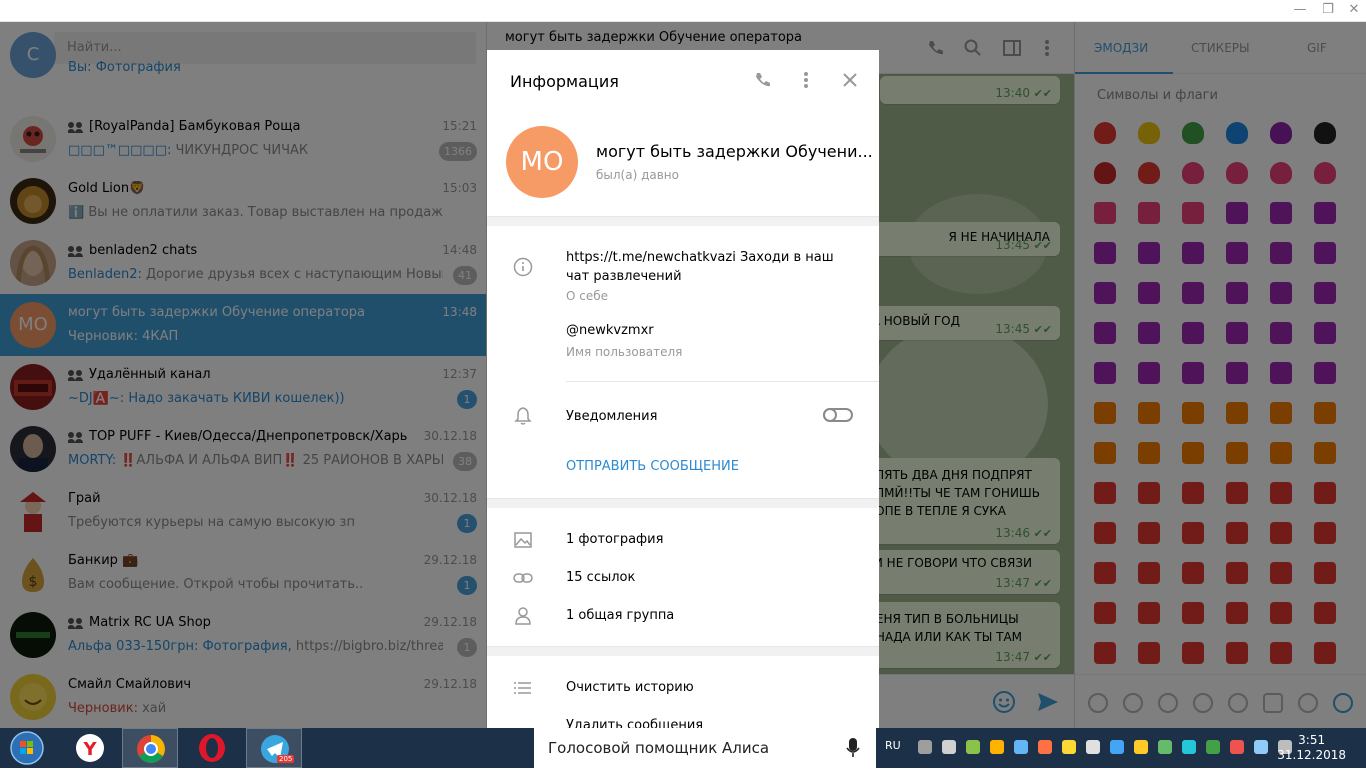 Image resolution: width=1366 pixels, height=773 pixels. Describe the element at coordinates (523, 578) in the screenshot. I see `link-icon` at that location.